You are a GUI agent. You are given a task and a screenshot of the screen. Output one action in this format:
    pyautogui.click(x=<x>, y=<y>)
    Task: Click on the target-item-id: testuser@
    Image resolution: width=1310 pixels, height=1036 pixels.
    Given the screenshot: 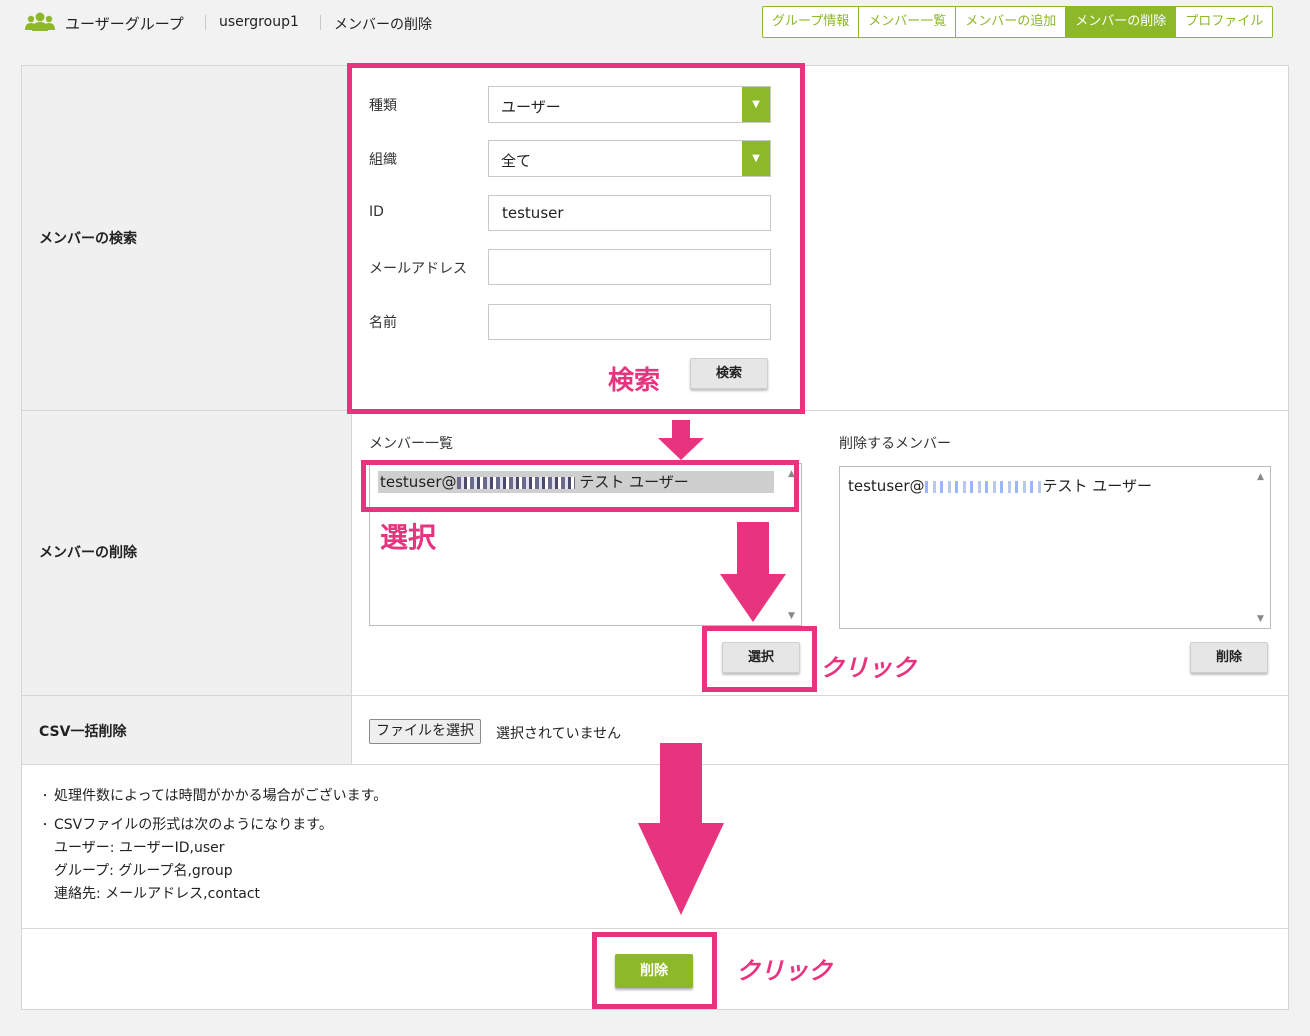 What is the action you would take?
    pyautogui.click(x=886, y=486)
    